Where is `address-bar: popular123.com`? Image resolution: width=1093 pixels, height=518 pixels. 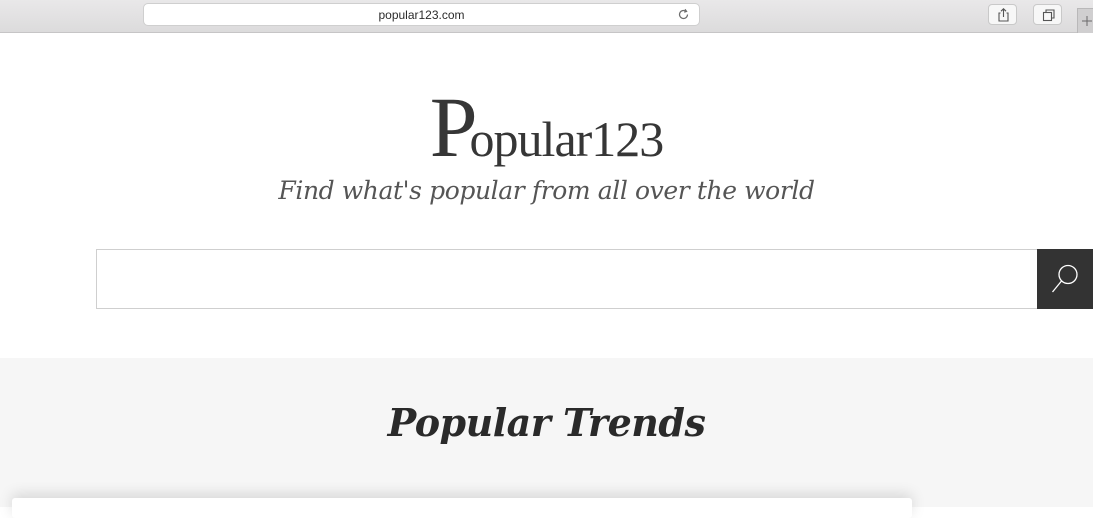
address-bar: popular123.com is located at coordinates (421, 14).